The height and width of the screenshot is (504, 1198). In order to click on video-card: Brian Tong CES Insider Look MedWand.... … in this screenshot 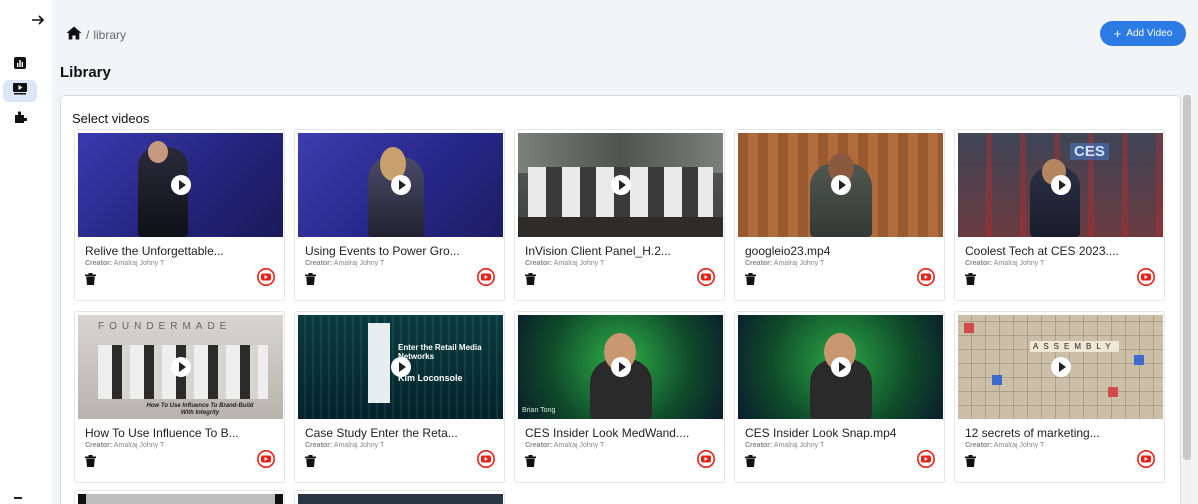, I will do `click(619, 397)`.